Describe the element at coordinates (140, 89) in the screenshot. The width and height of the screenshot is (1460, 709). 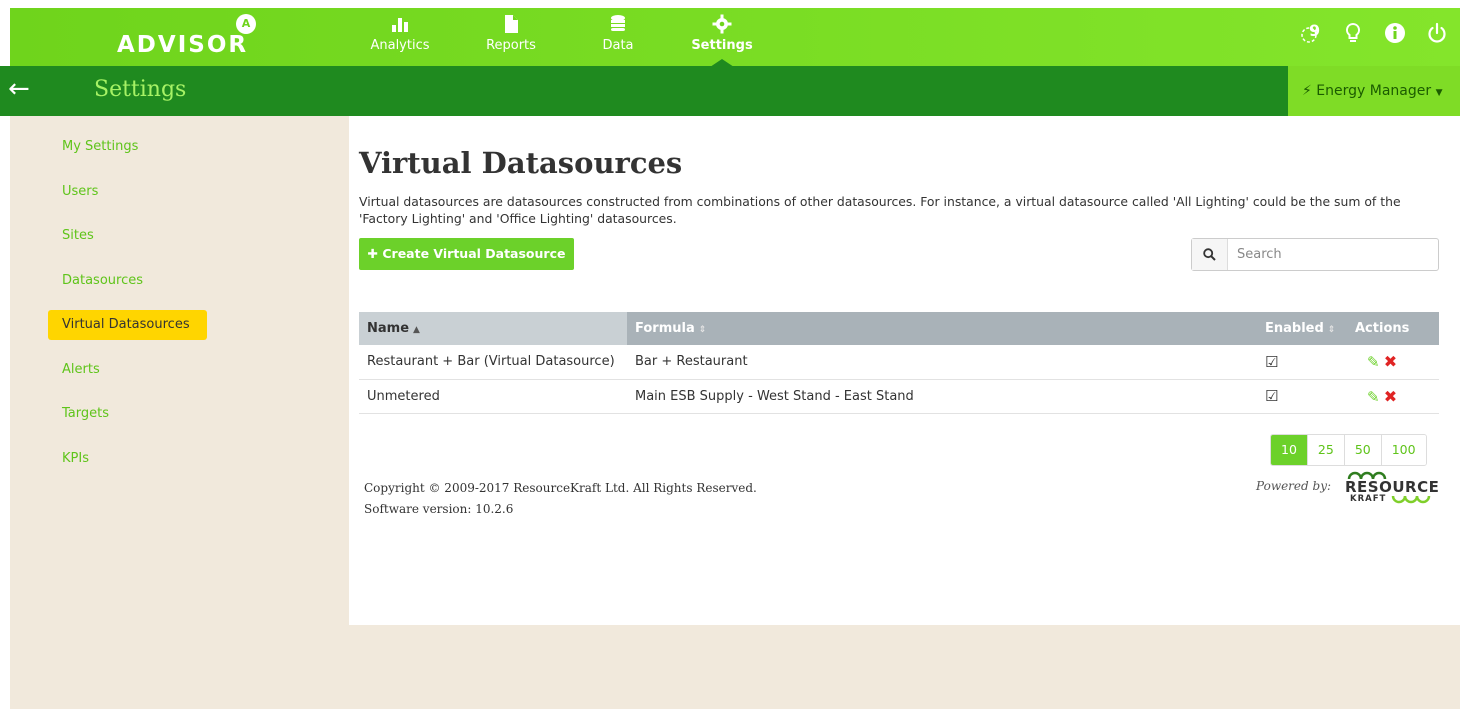
I see `page-title: Settings` at that location.